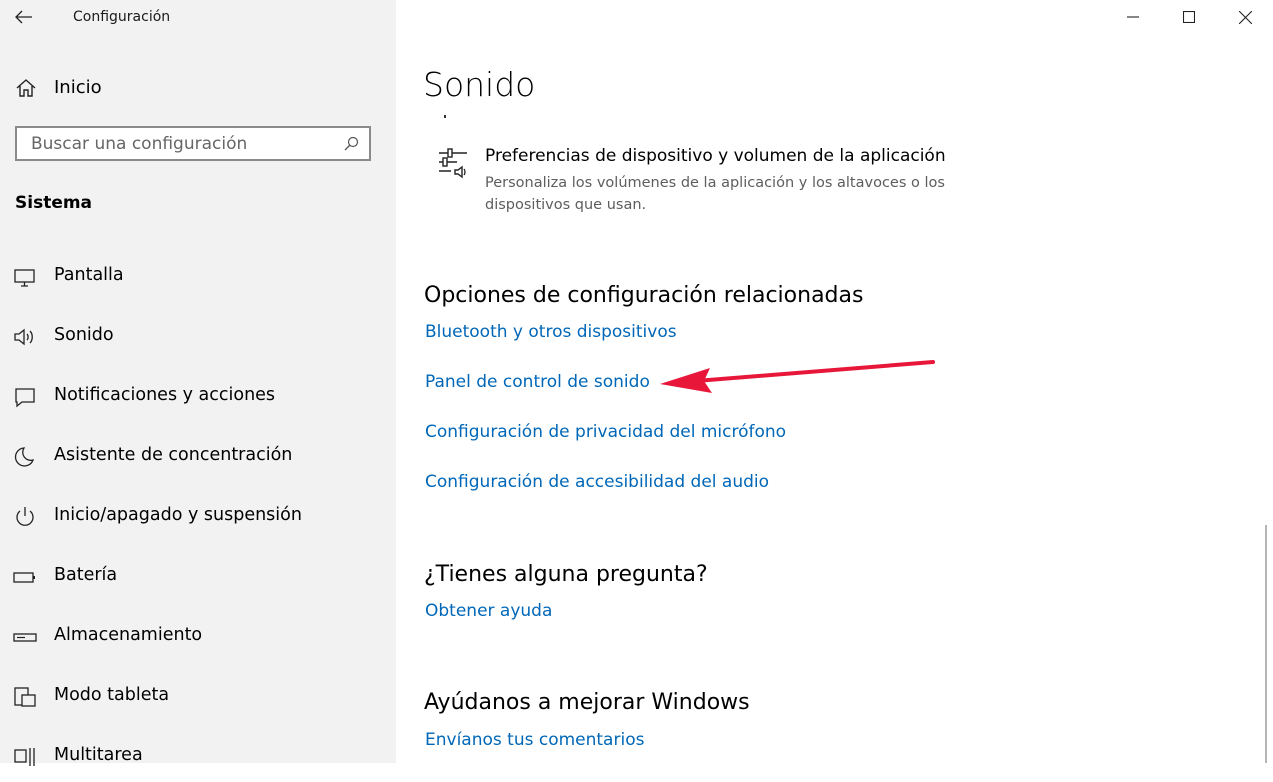 The image size is (1273, 782). I want to click on sidebar-item-label: Asistente de concentración, so click(173, 455).